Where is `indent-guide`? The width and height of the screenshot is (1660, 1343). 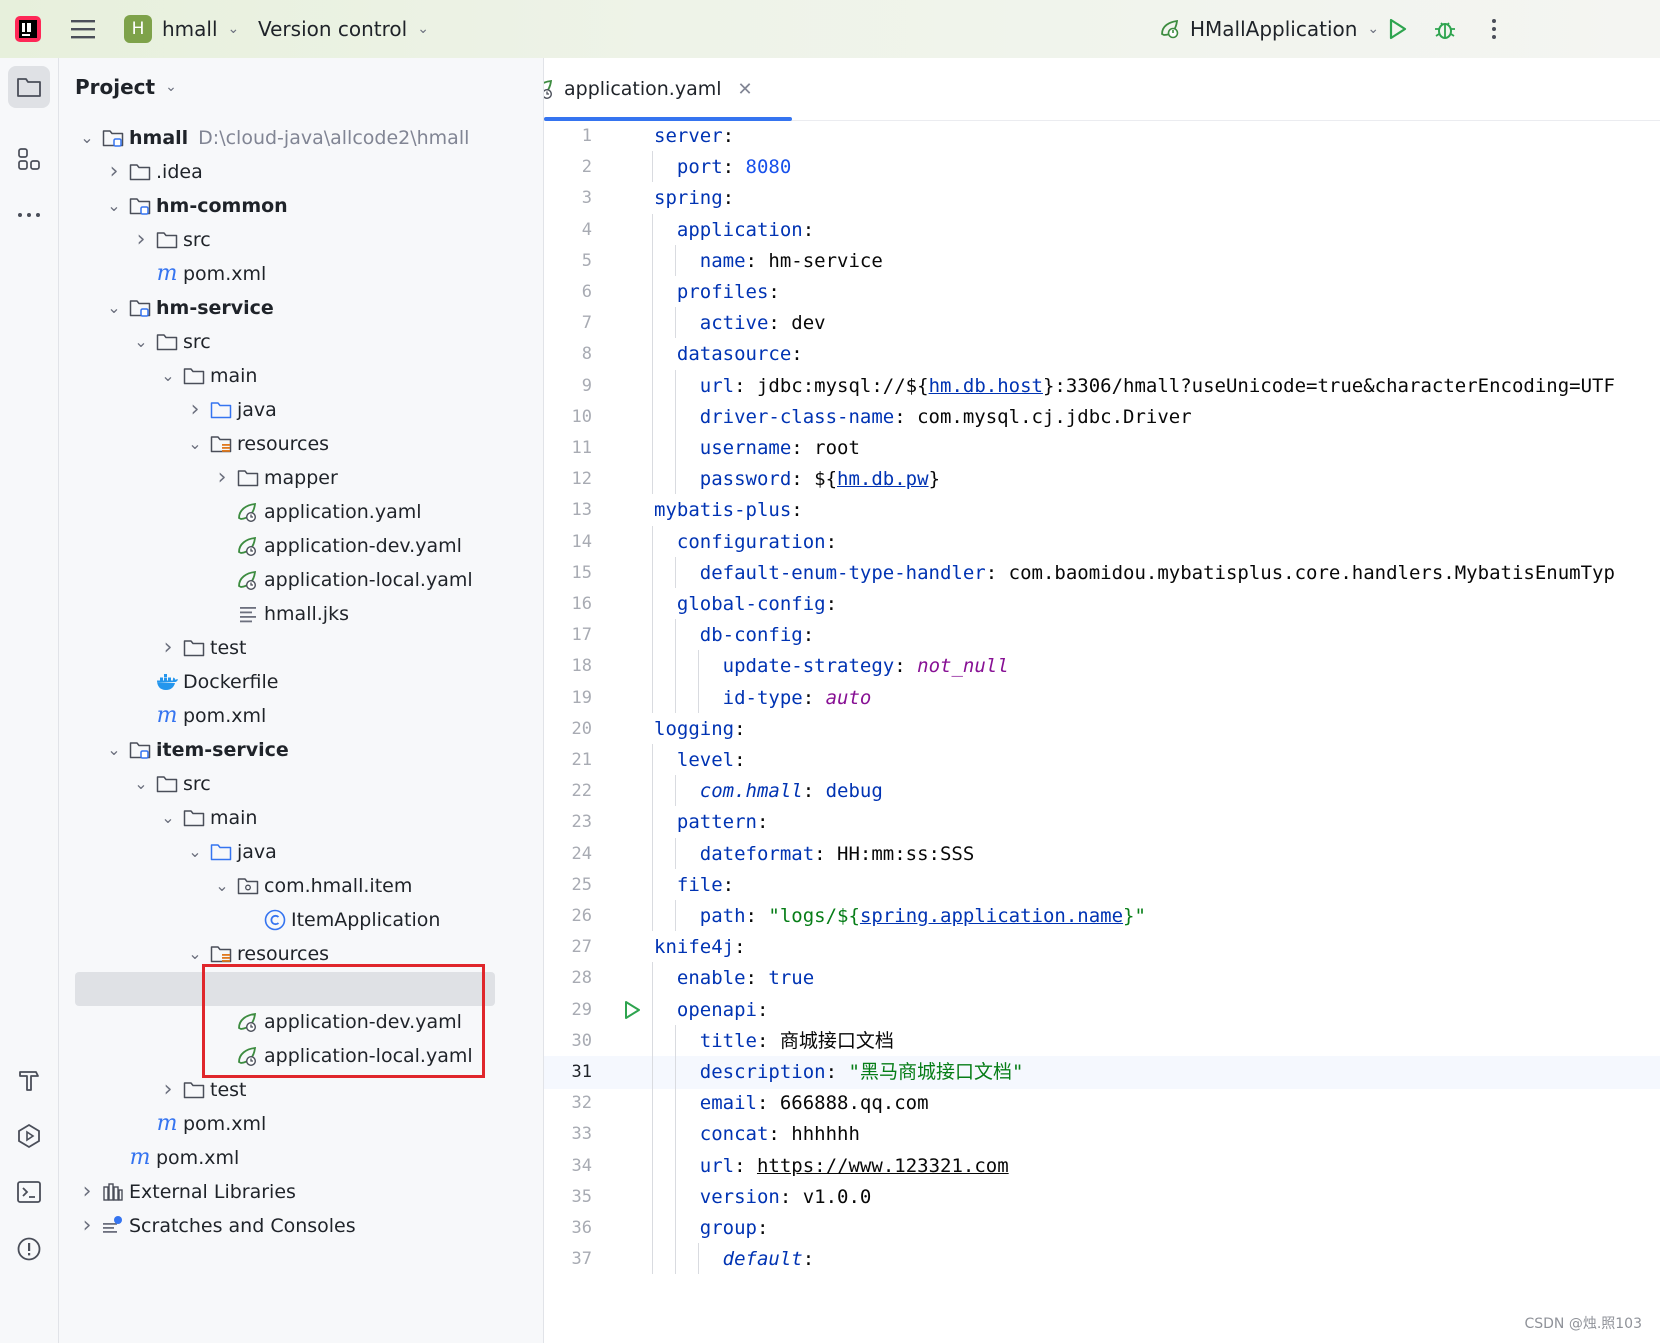
indent-guide is located at coordinates (652, 619).